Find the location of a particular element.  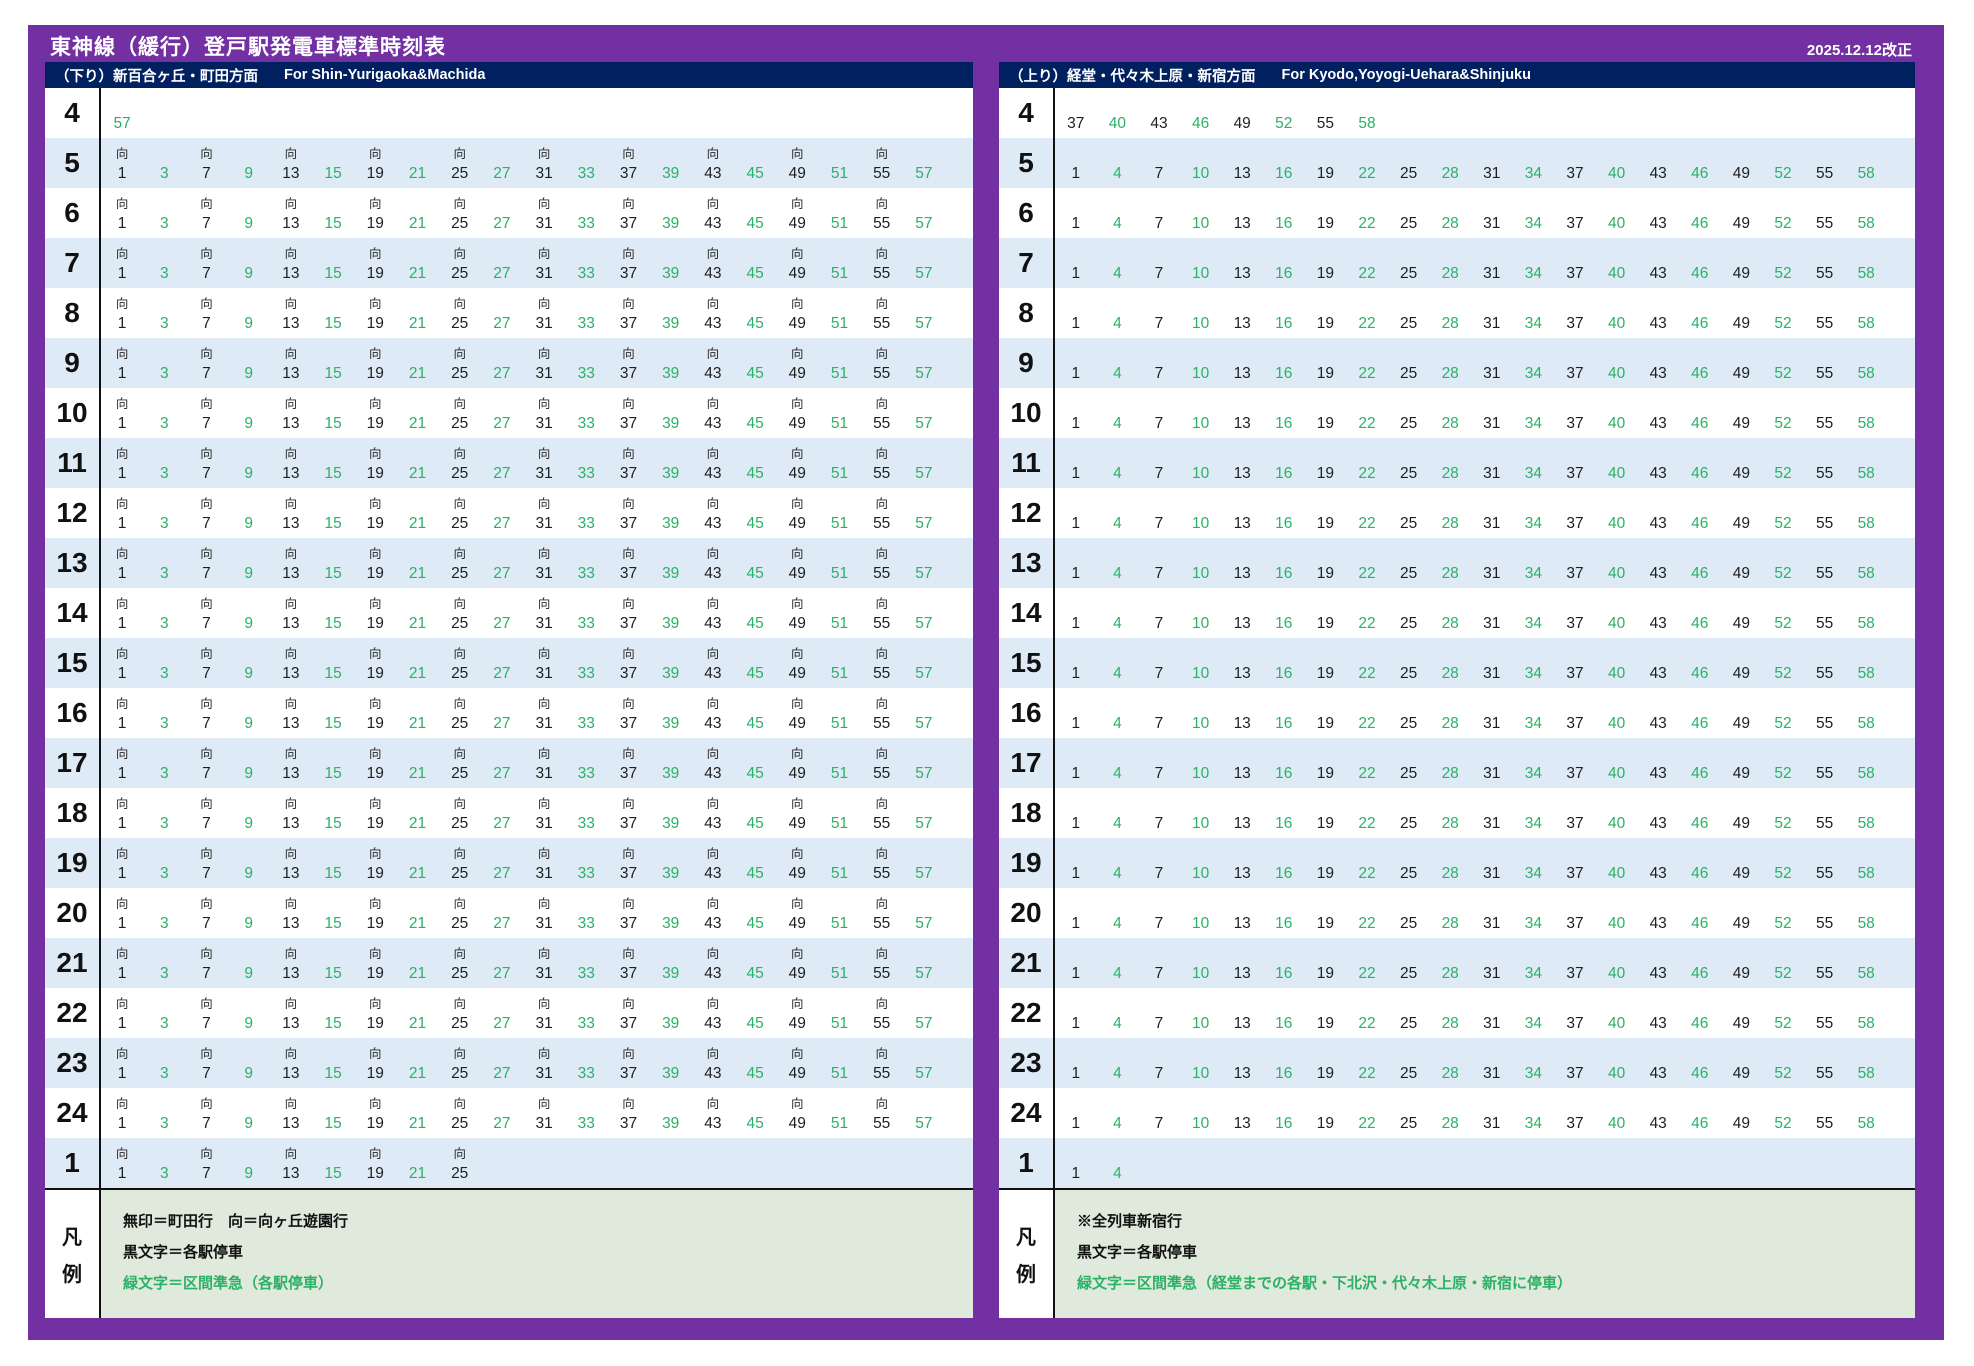

minute-cell: 25 is located at coordinates (1409, 863).